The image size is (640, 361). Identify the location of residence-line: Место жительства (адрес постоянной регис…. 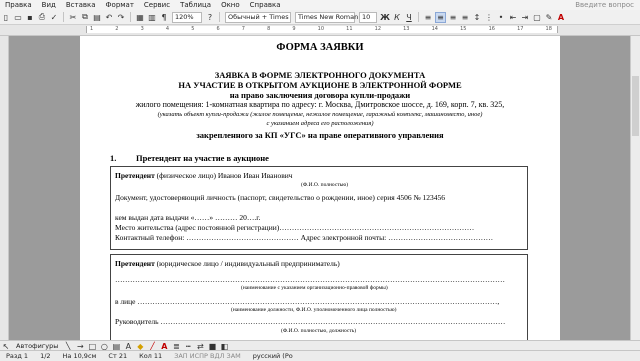
(295, 227).